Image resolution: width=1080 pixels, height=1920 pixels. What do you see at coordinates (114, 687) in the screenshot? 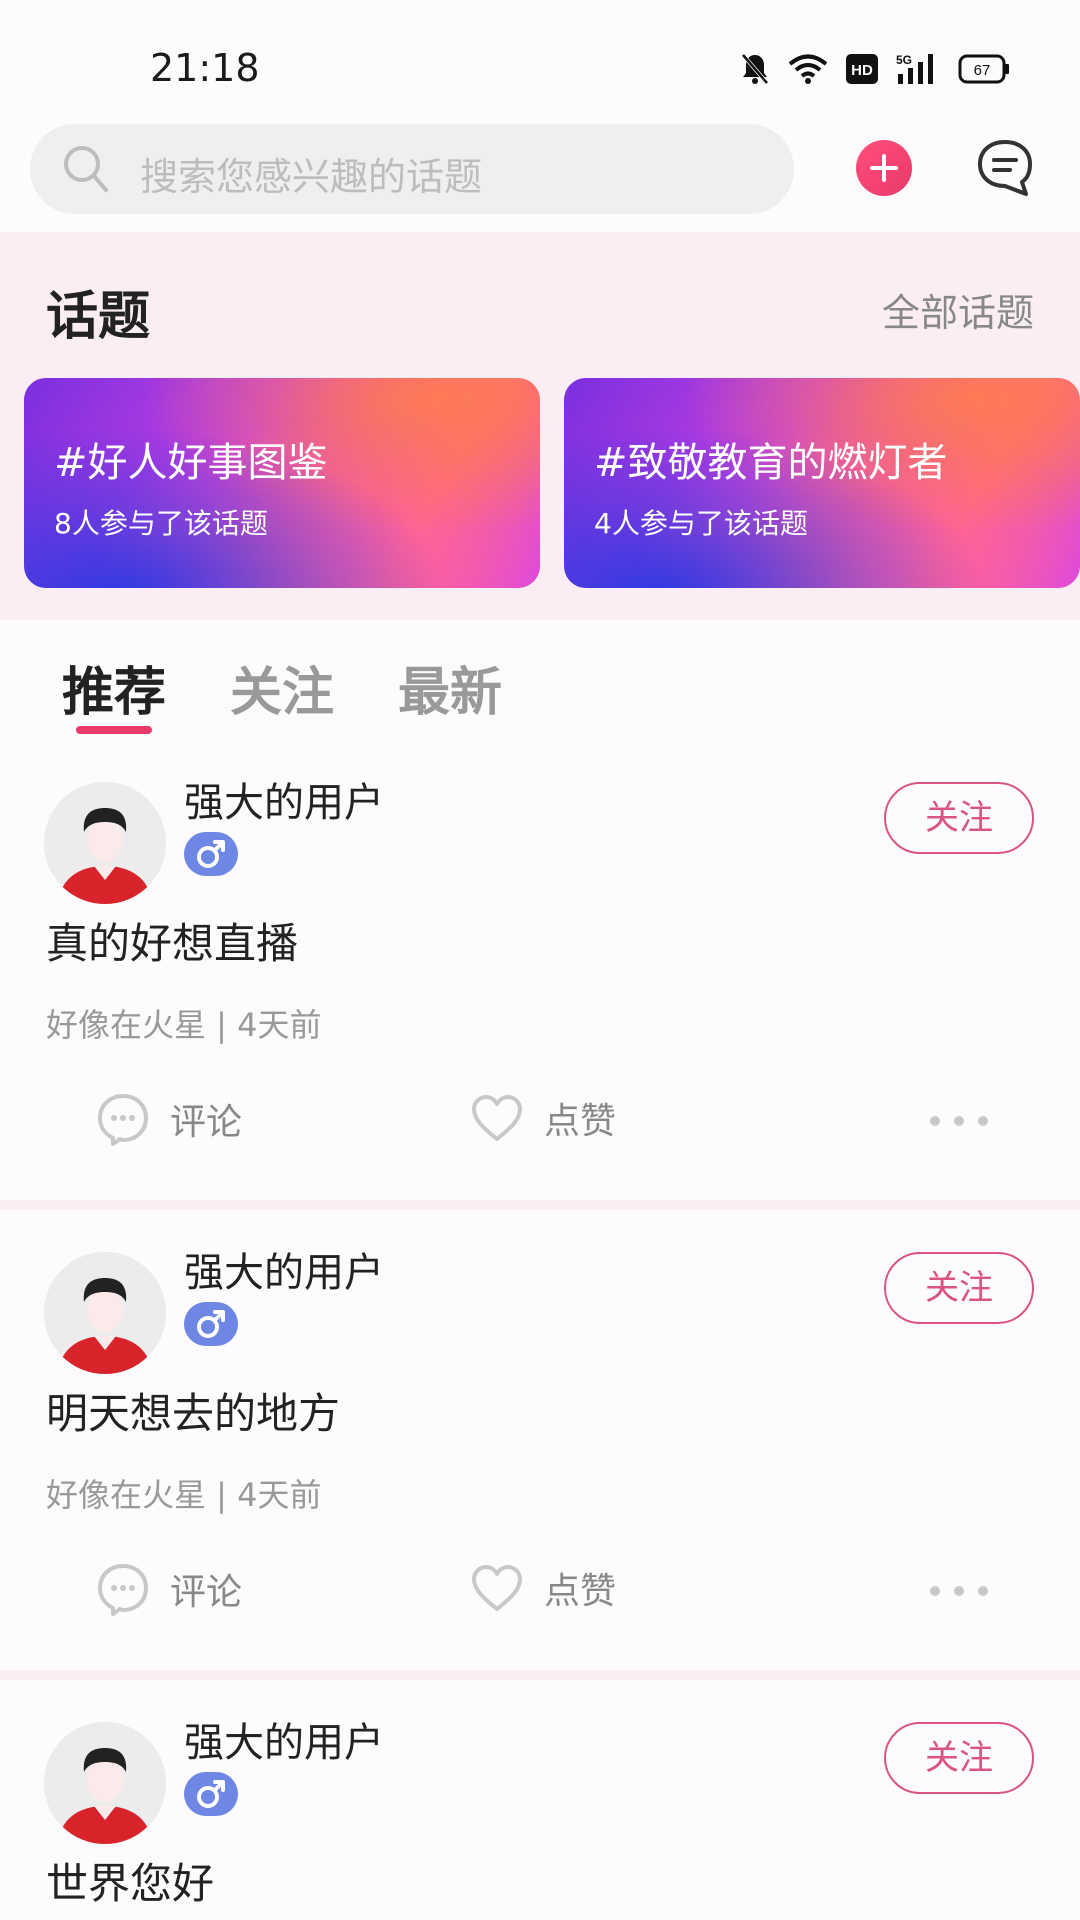
I see `tab-recommended: 推荐` at bounding box center [114, 687].